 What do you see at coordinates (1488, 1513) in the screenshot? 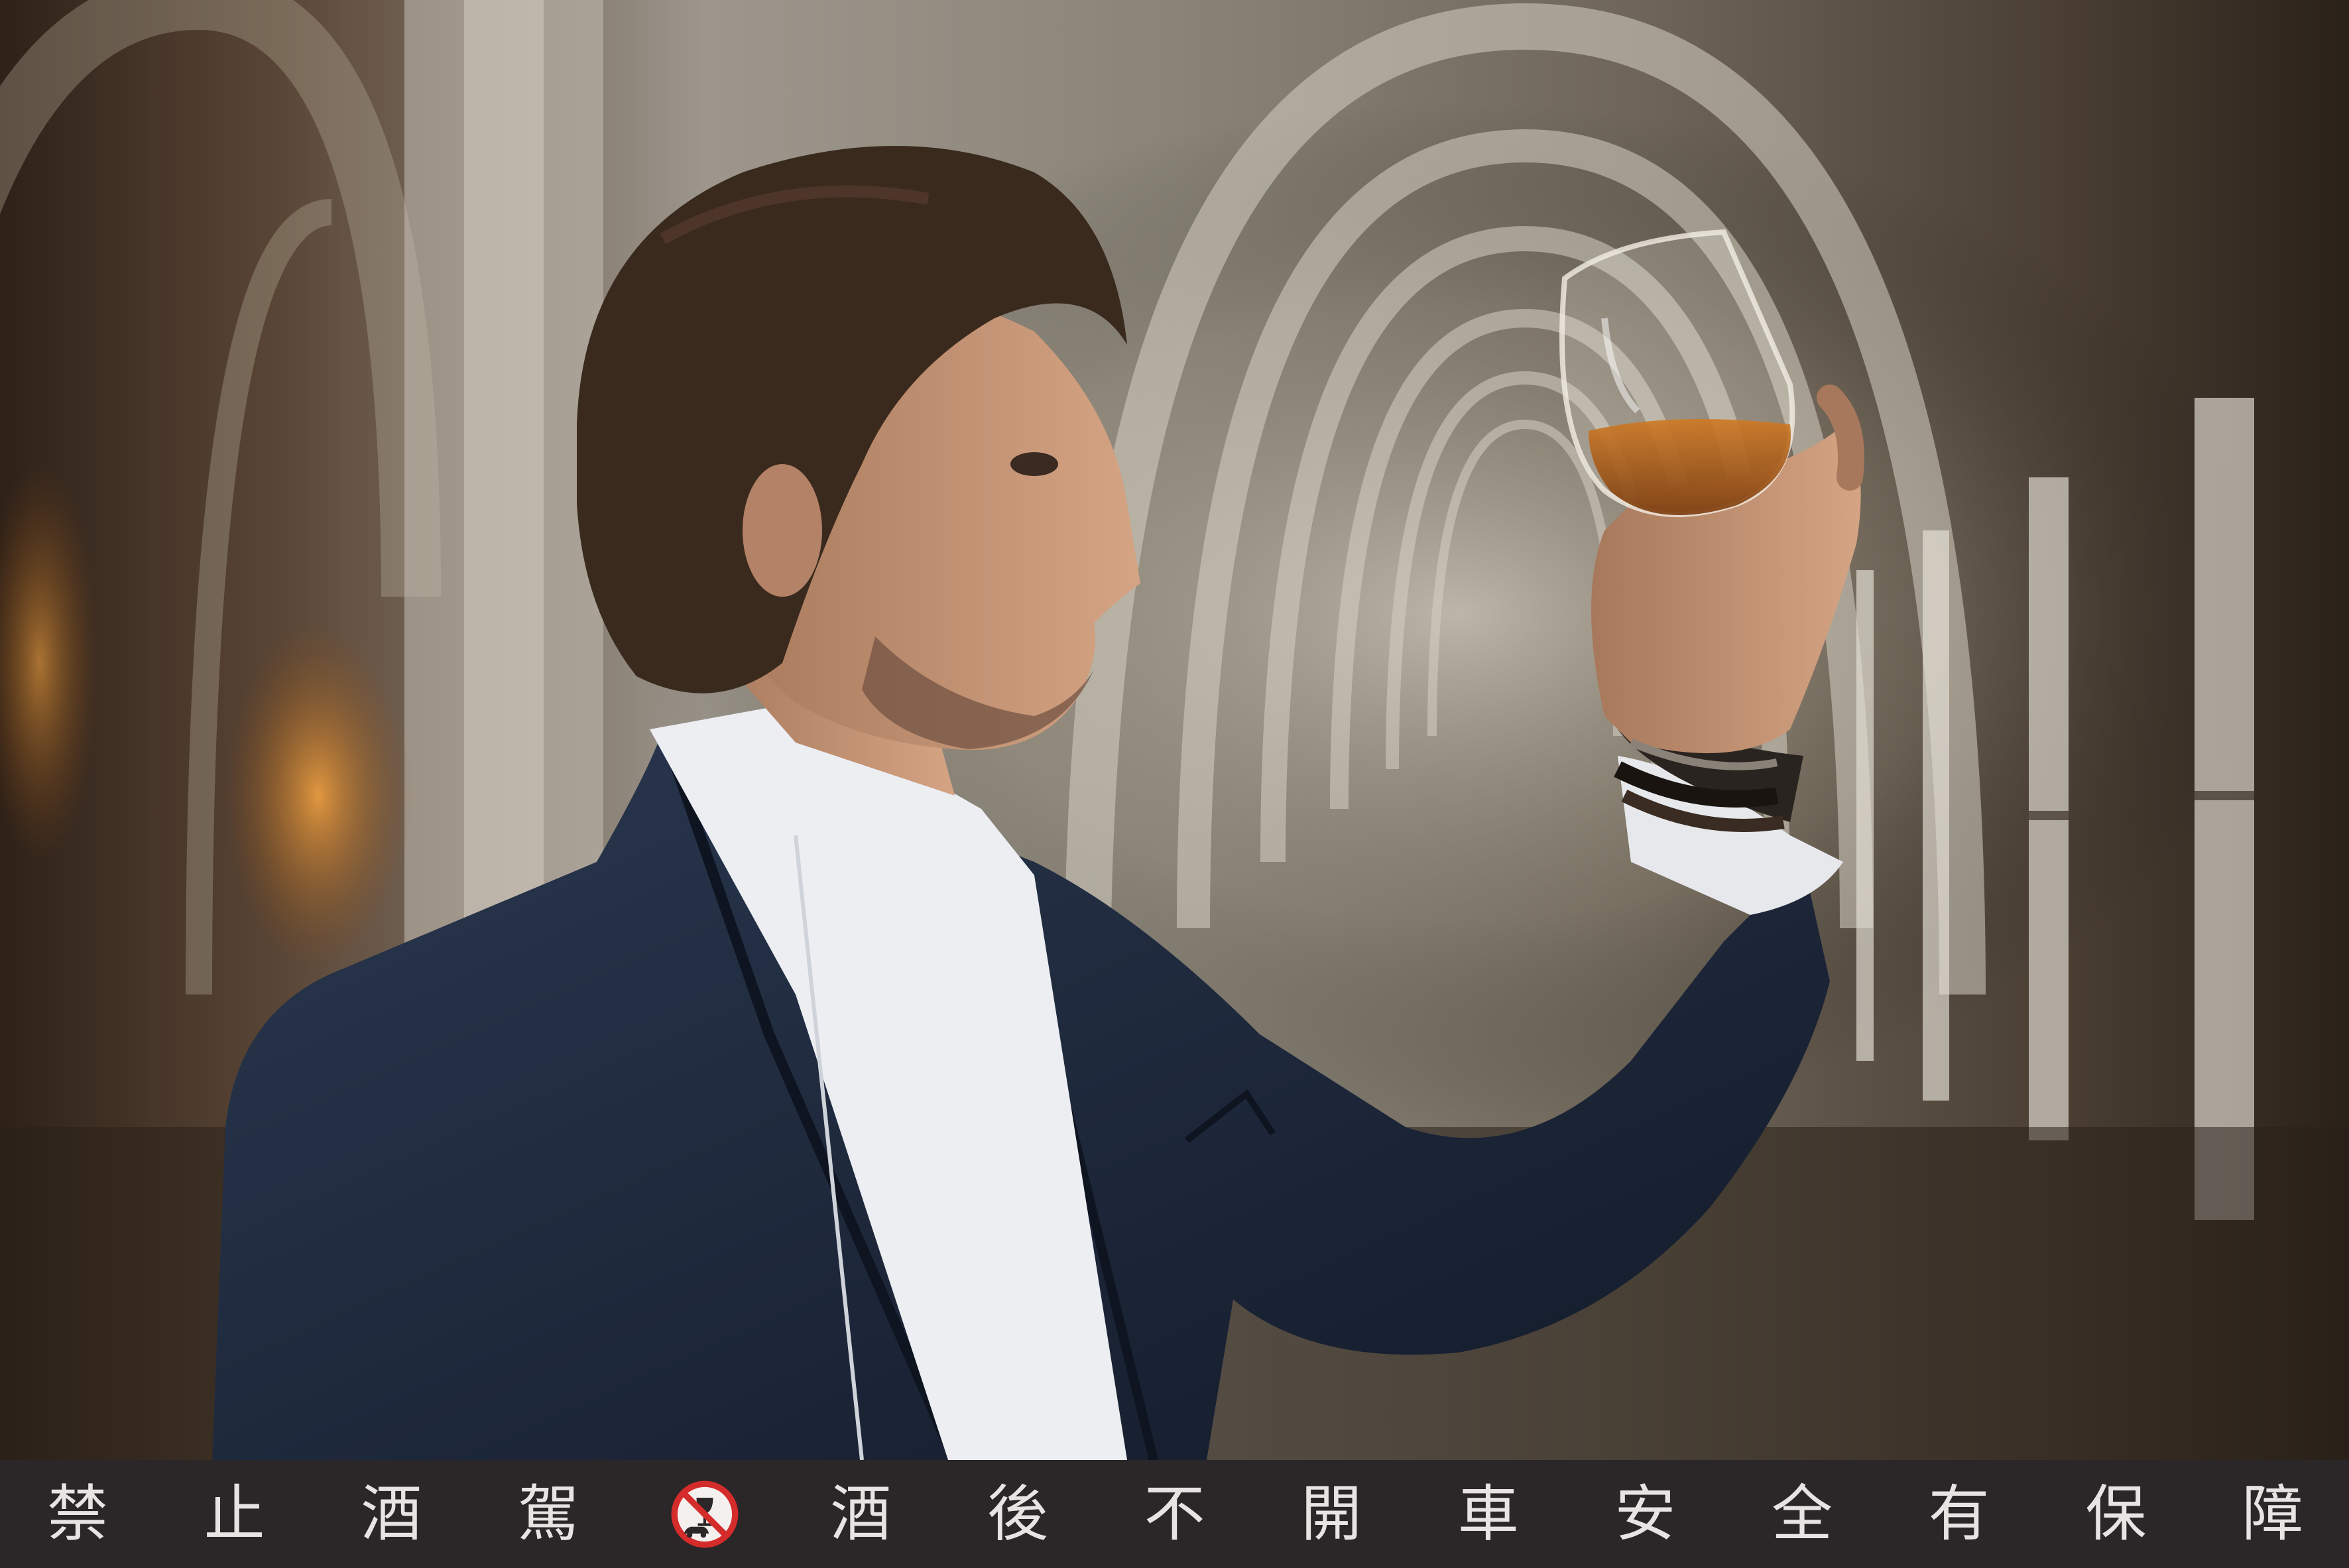
I see `warning-char: 車` at bounding box center [1488, 1513].